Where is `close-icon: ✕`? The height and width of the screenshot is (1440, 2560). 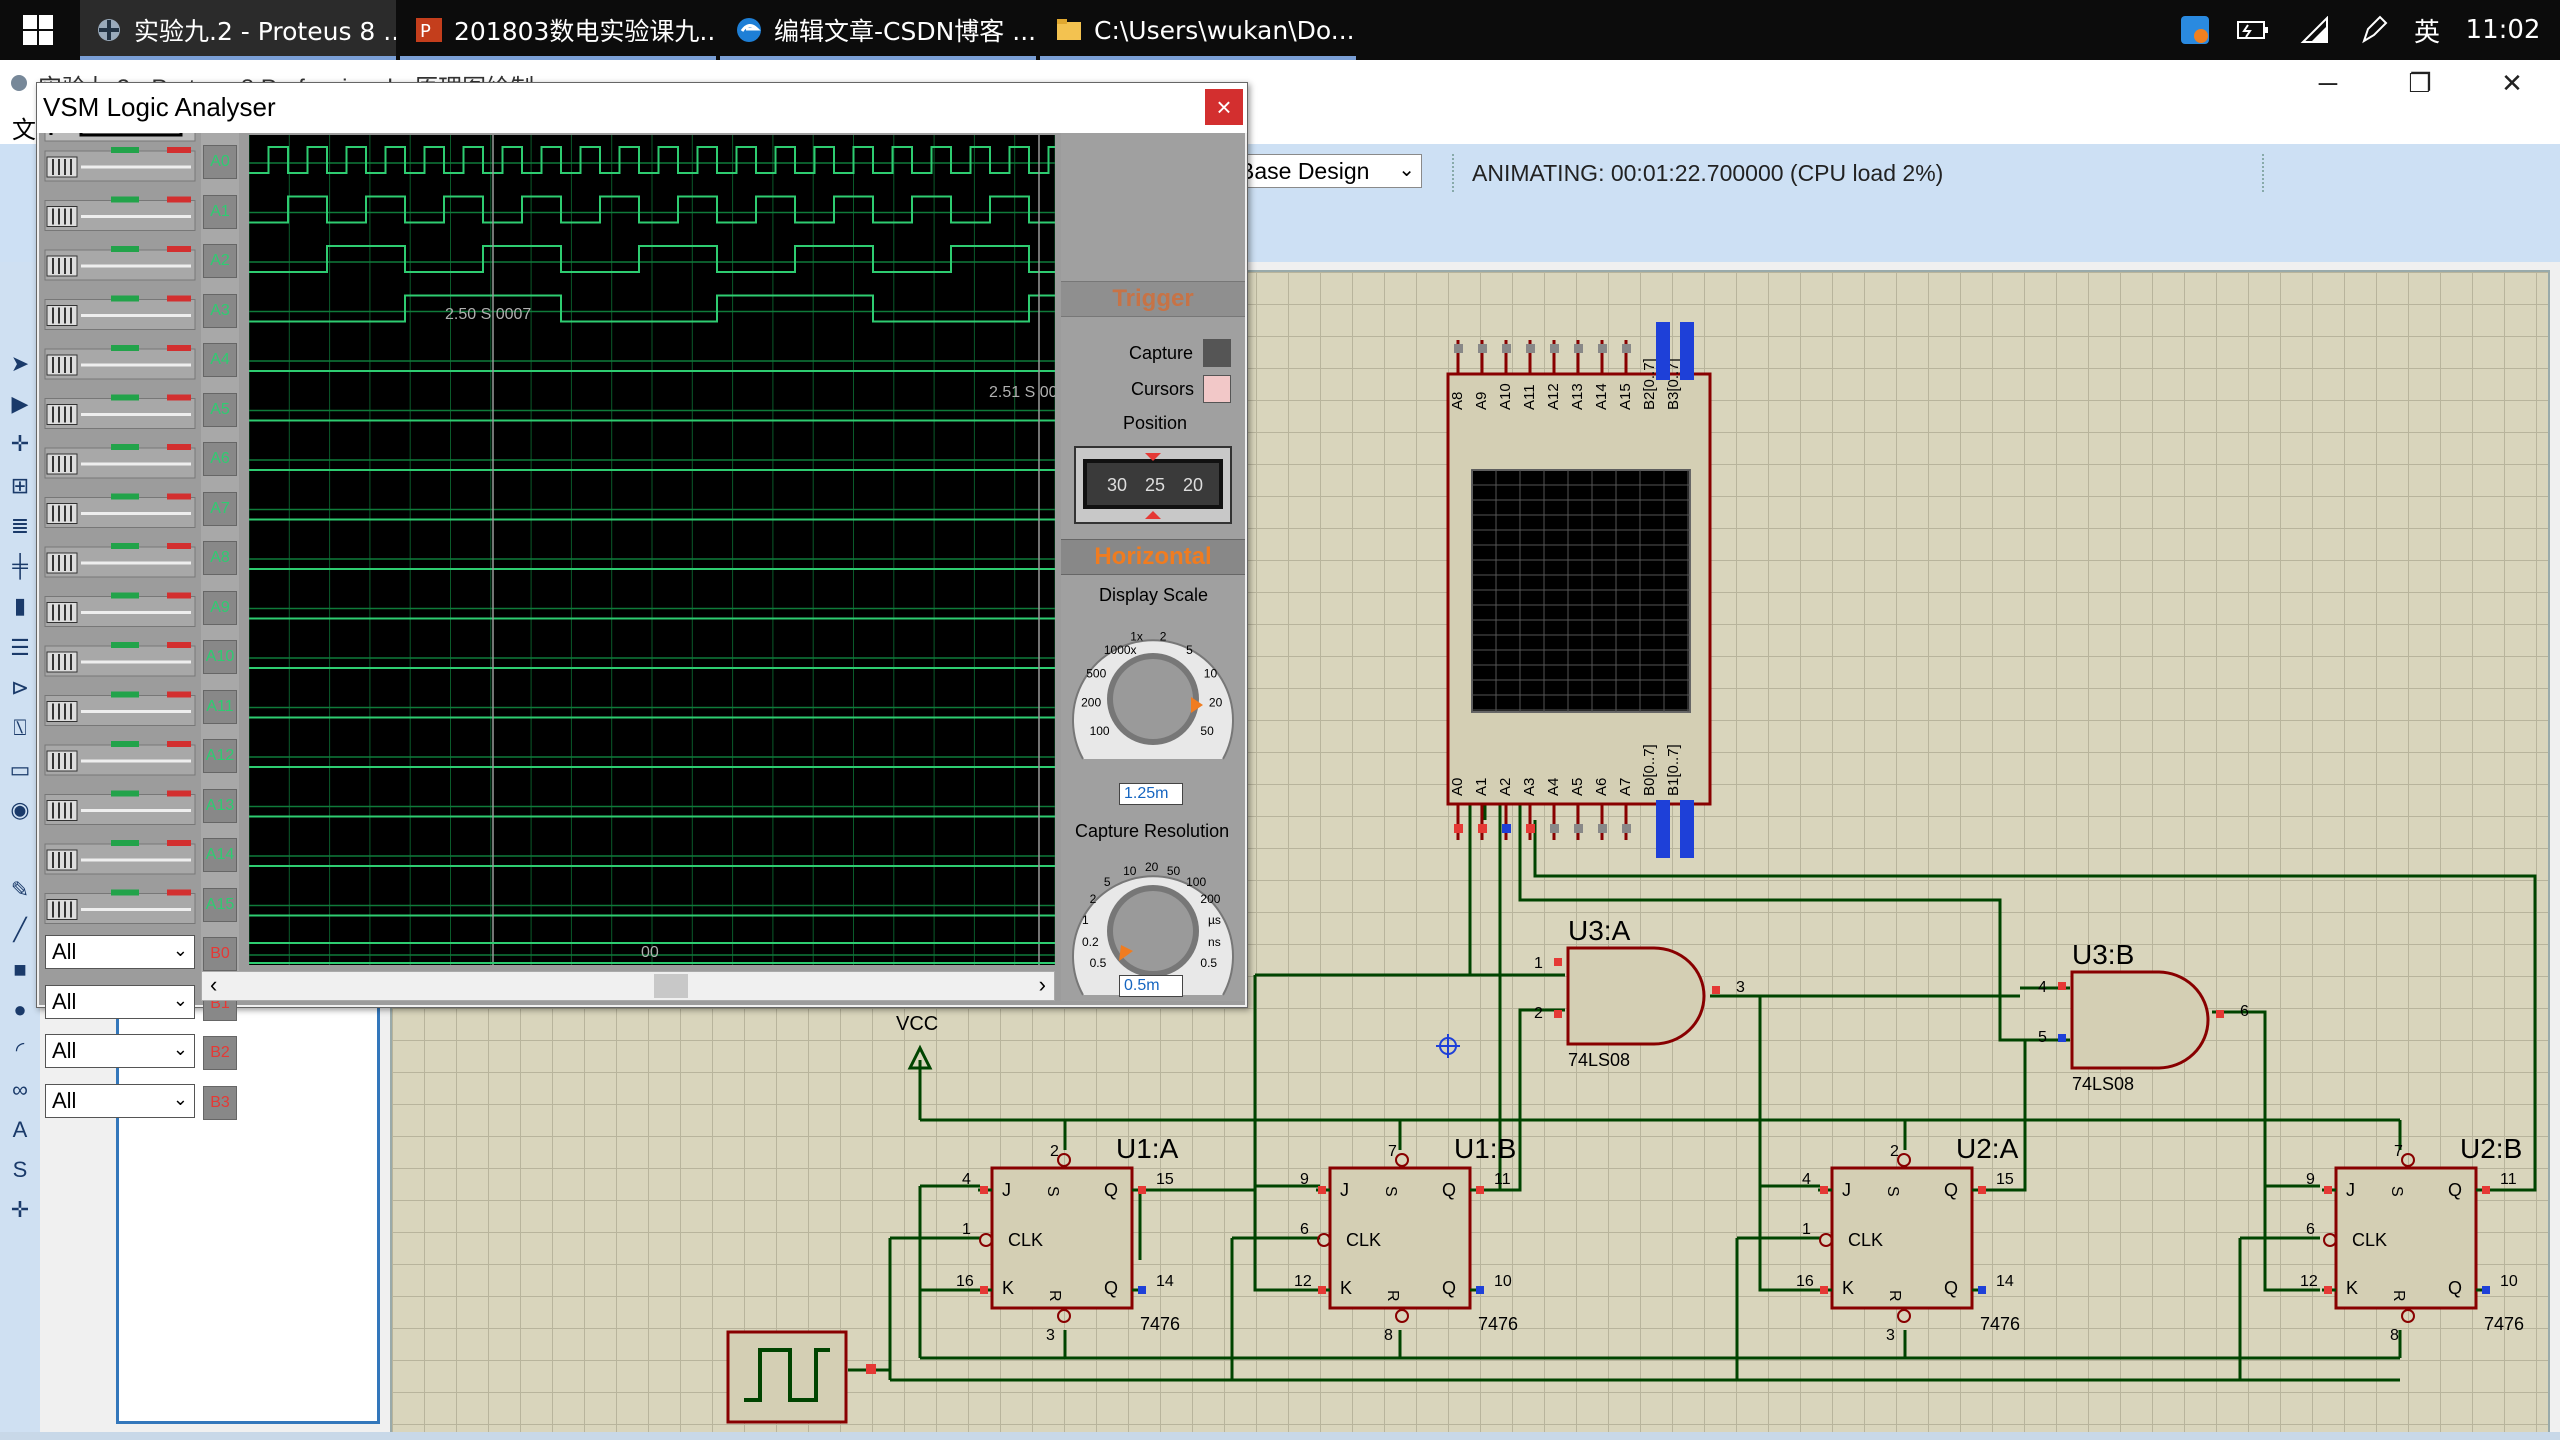
close-icon: ✕ is located at coordinates (2512, 82).